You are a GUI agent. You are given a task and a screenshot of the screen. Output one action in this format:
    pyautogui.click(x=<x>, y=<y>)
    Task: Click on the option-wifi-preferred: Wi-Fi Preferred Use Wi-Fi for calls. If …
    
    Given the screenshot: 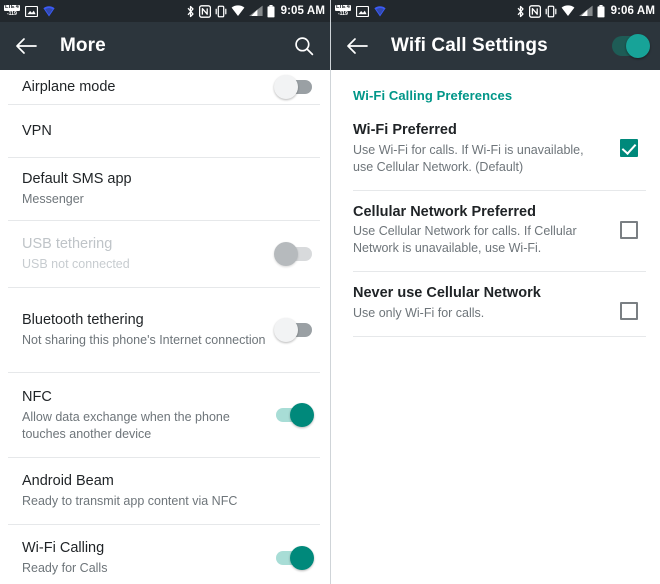 What is the action you would take?
    pyautogui.click(x=495, y=149)
    